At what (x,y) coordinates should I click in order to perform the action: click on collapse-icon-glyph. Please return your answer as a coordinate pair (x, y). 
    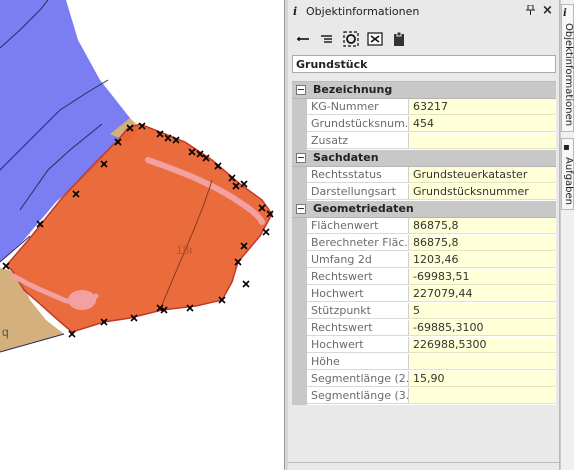
    Looking at the image, I should click on (303, 39).